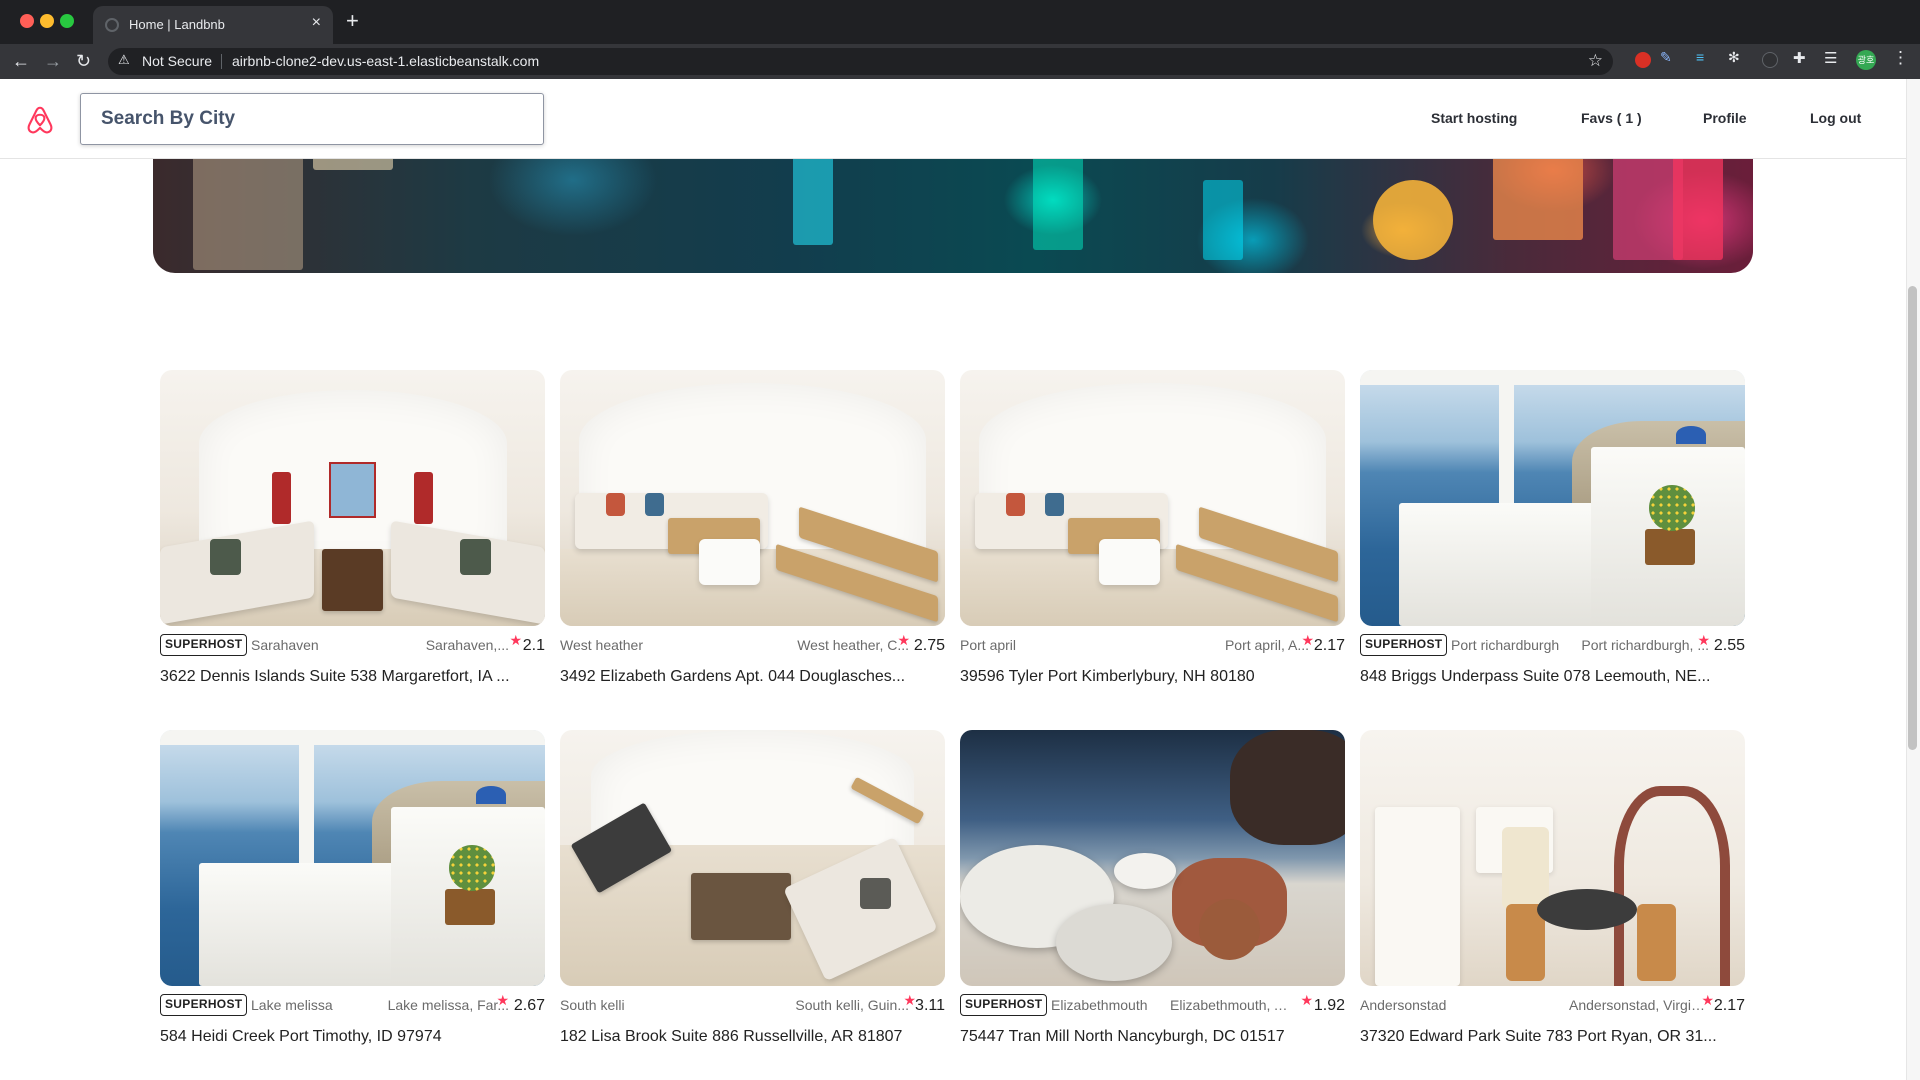  Describe the element at coordinates (1152, 677) in the screenshot. I see `listing-address: 39596 Tyler Port Kimberlybury, NH 80180` at that location.